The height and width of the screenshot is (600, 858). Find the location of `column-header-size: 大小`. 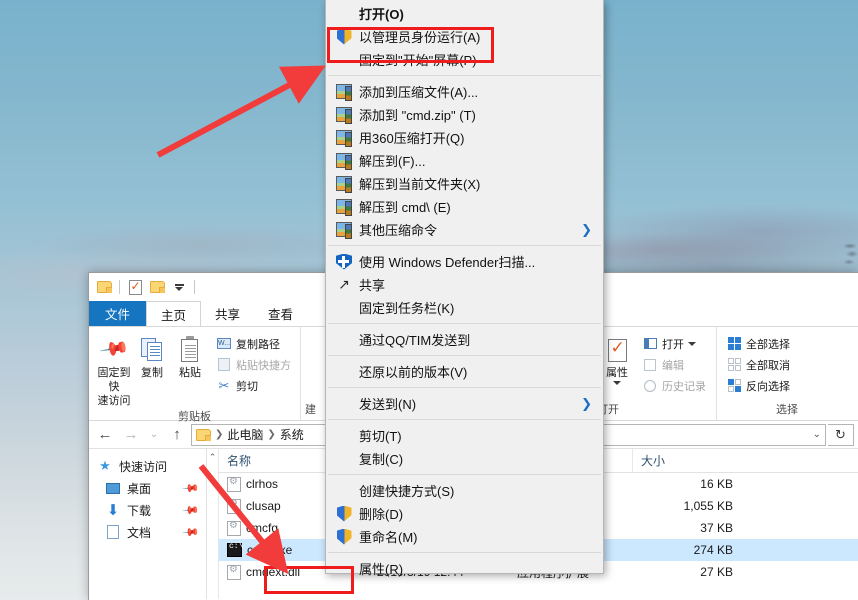

column-header-size: 大小 is located at coordinates (688, 460).